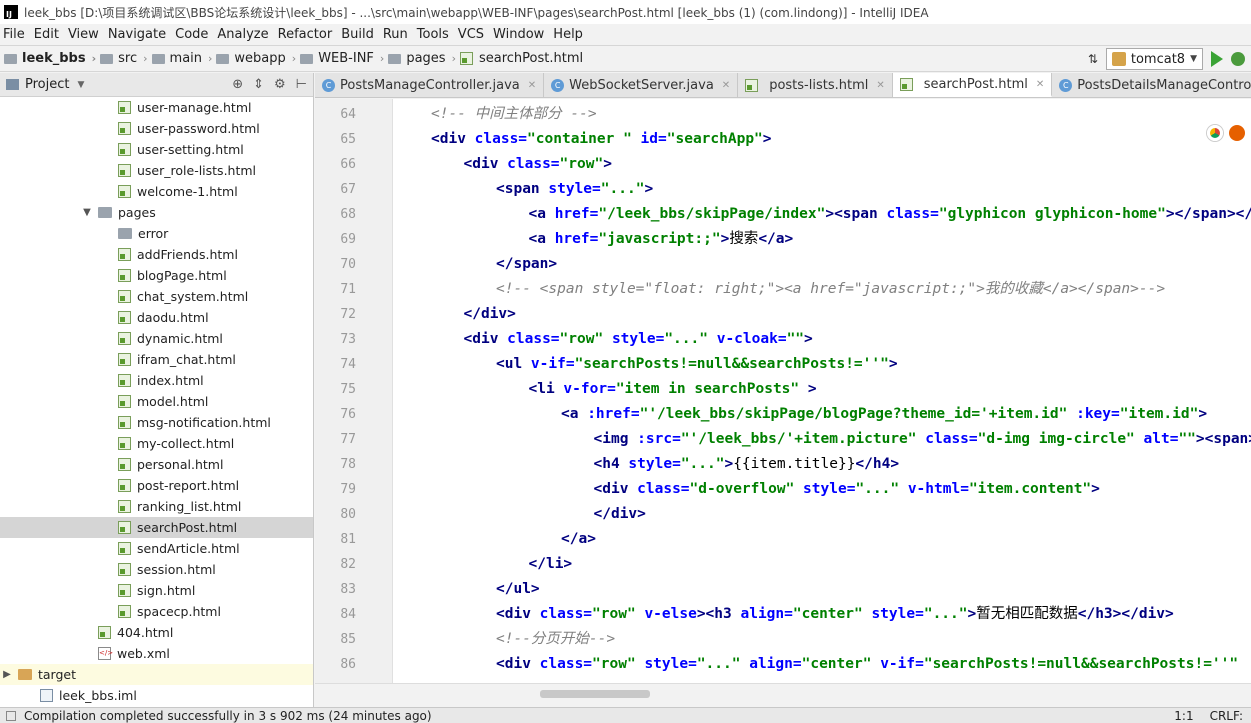 This screenshot has width=1251, height=723. What do you see at coordinates (156, 485) in the screenshot?
I see `tree-item: post-report.html` at bounding box center [156, 485].